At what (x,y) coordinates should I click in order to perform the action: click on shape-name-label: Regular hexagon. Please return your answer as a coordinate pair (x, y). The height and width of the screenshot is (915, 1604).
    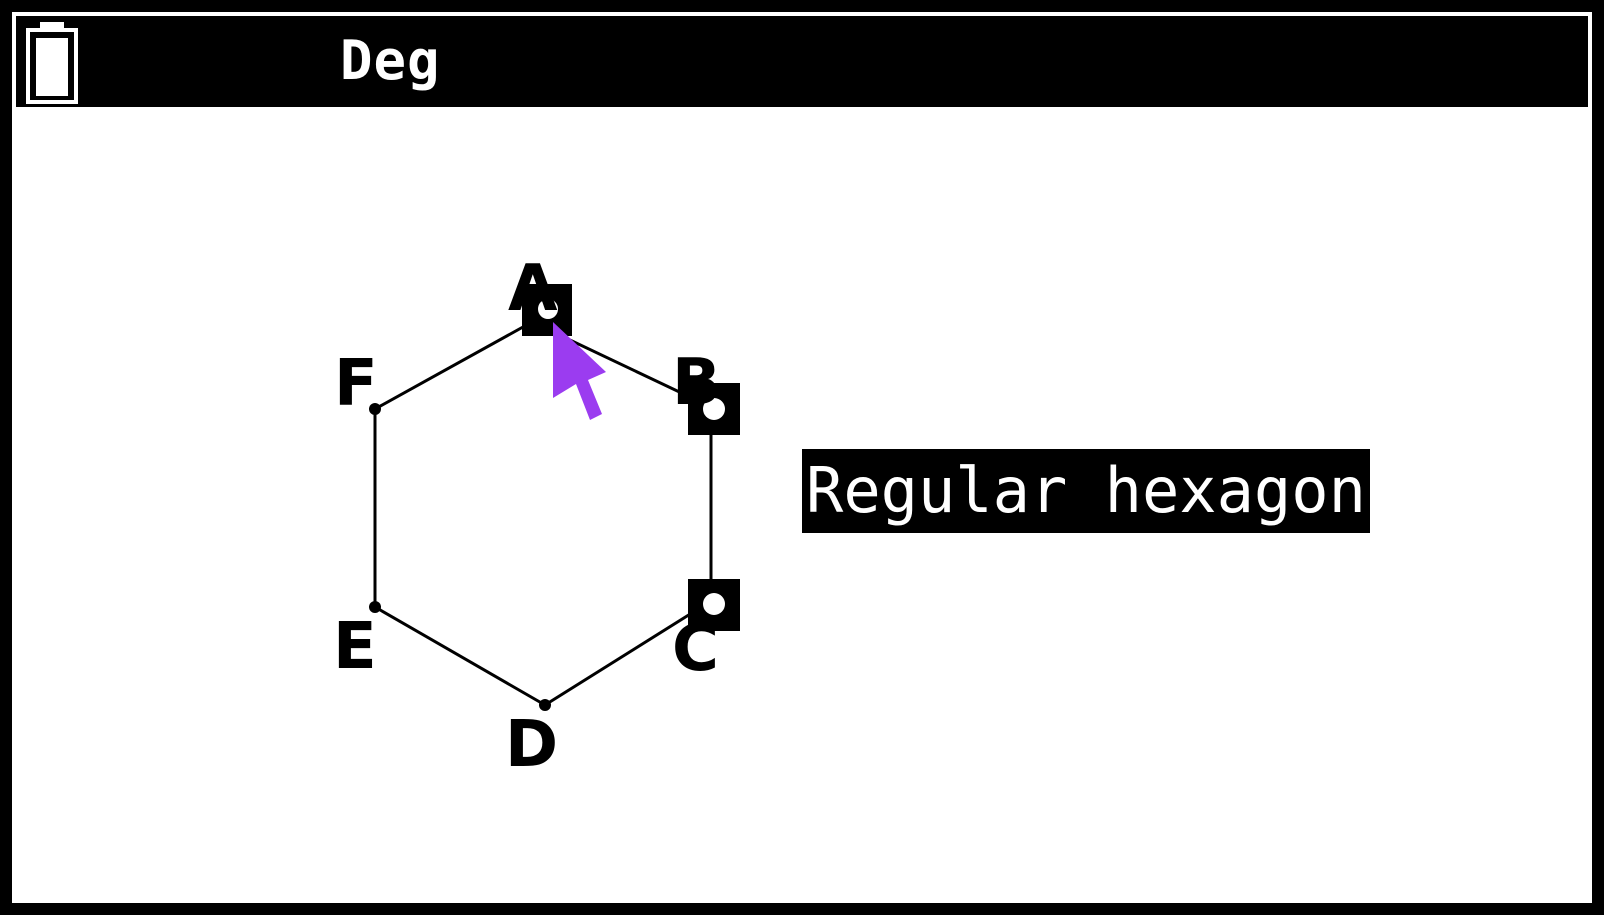
    Looking at the image, I should click on (1086, 491).